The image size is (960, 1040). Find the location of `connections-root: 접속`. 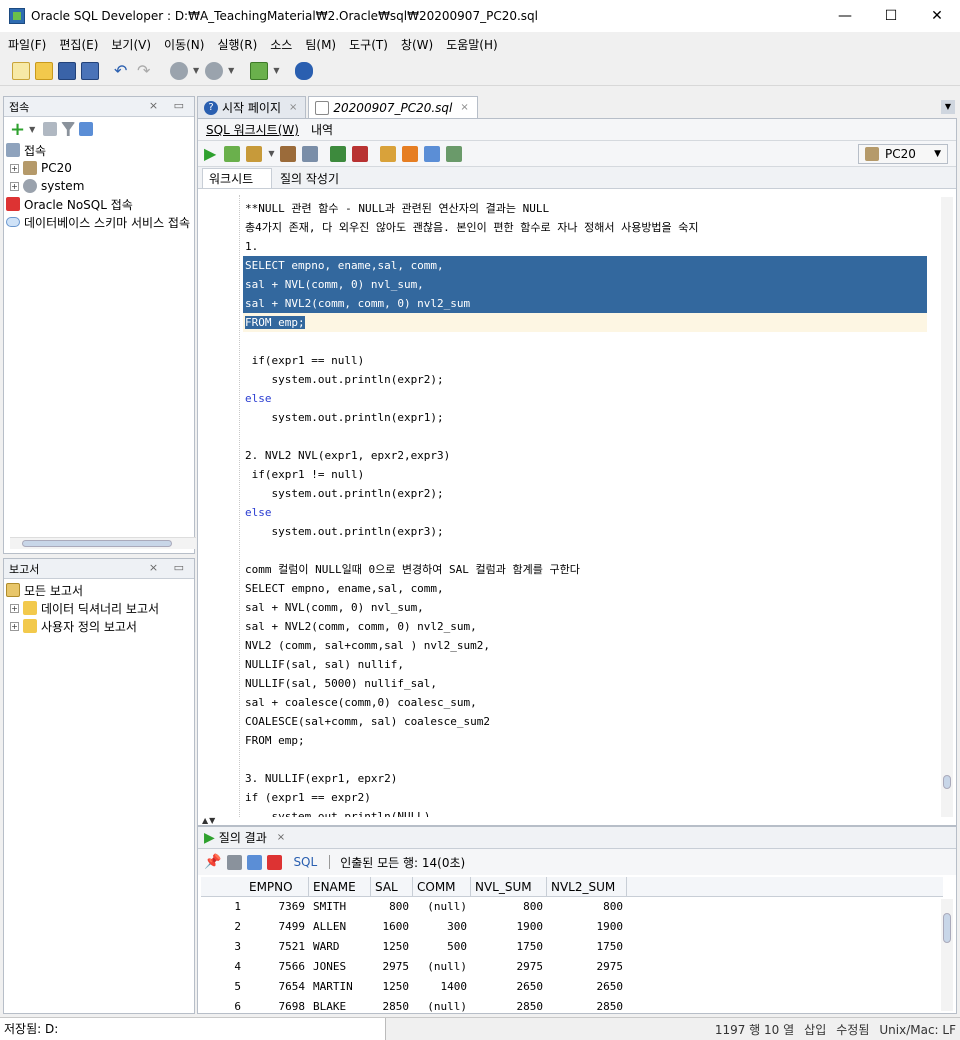

connections-root: 접속 is located at coordinates (100, 150).